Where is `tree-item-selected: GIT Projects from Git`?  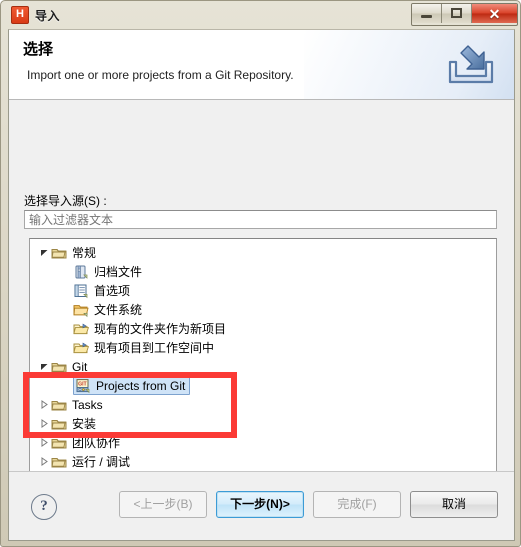
tree-item-selected: GIT Projects from Git is located at coordinates (132, 385).